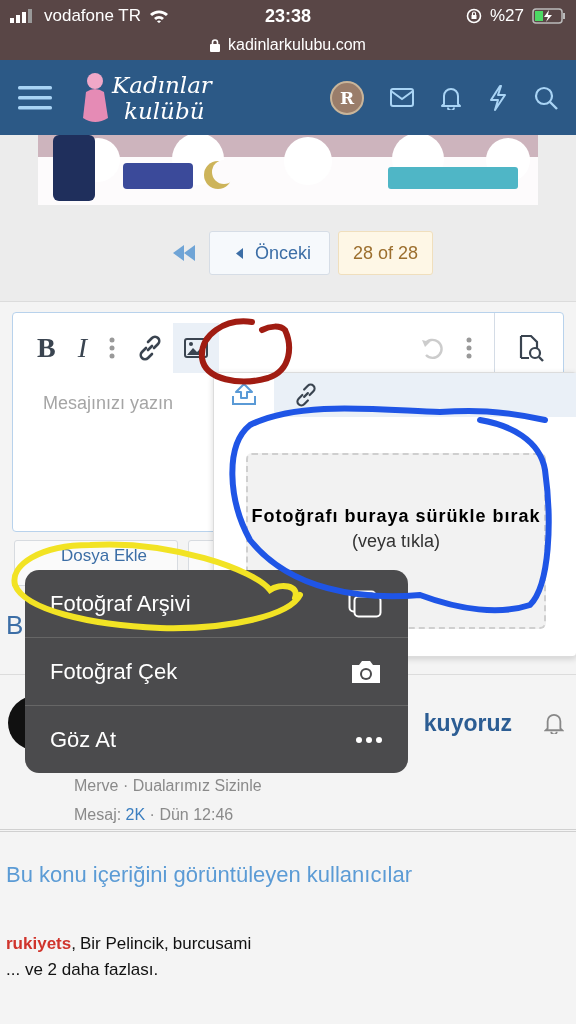 The height and width of the screenshot is (1024, 576). What do you see at coordinates (546, 97) in the screenshot?
I see `search-icon` at bounding box center [546, 97].